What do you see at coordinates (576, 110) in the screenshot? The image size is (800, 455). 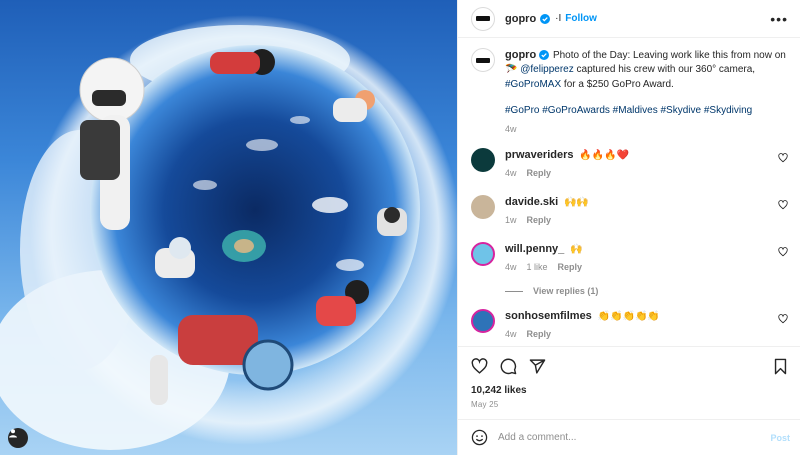 I see `hashtag-link: #GoProAwards` at bounding box center [576, 110].